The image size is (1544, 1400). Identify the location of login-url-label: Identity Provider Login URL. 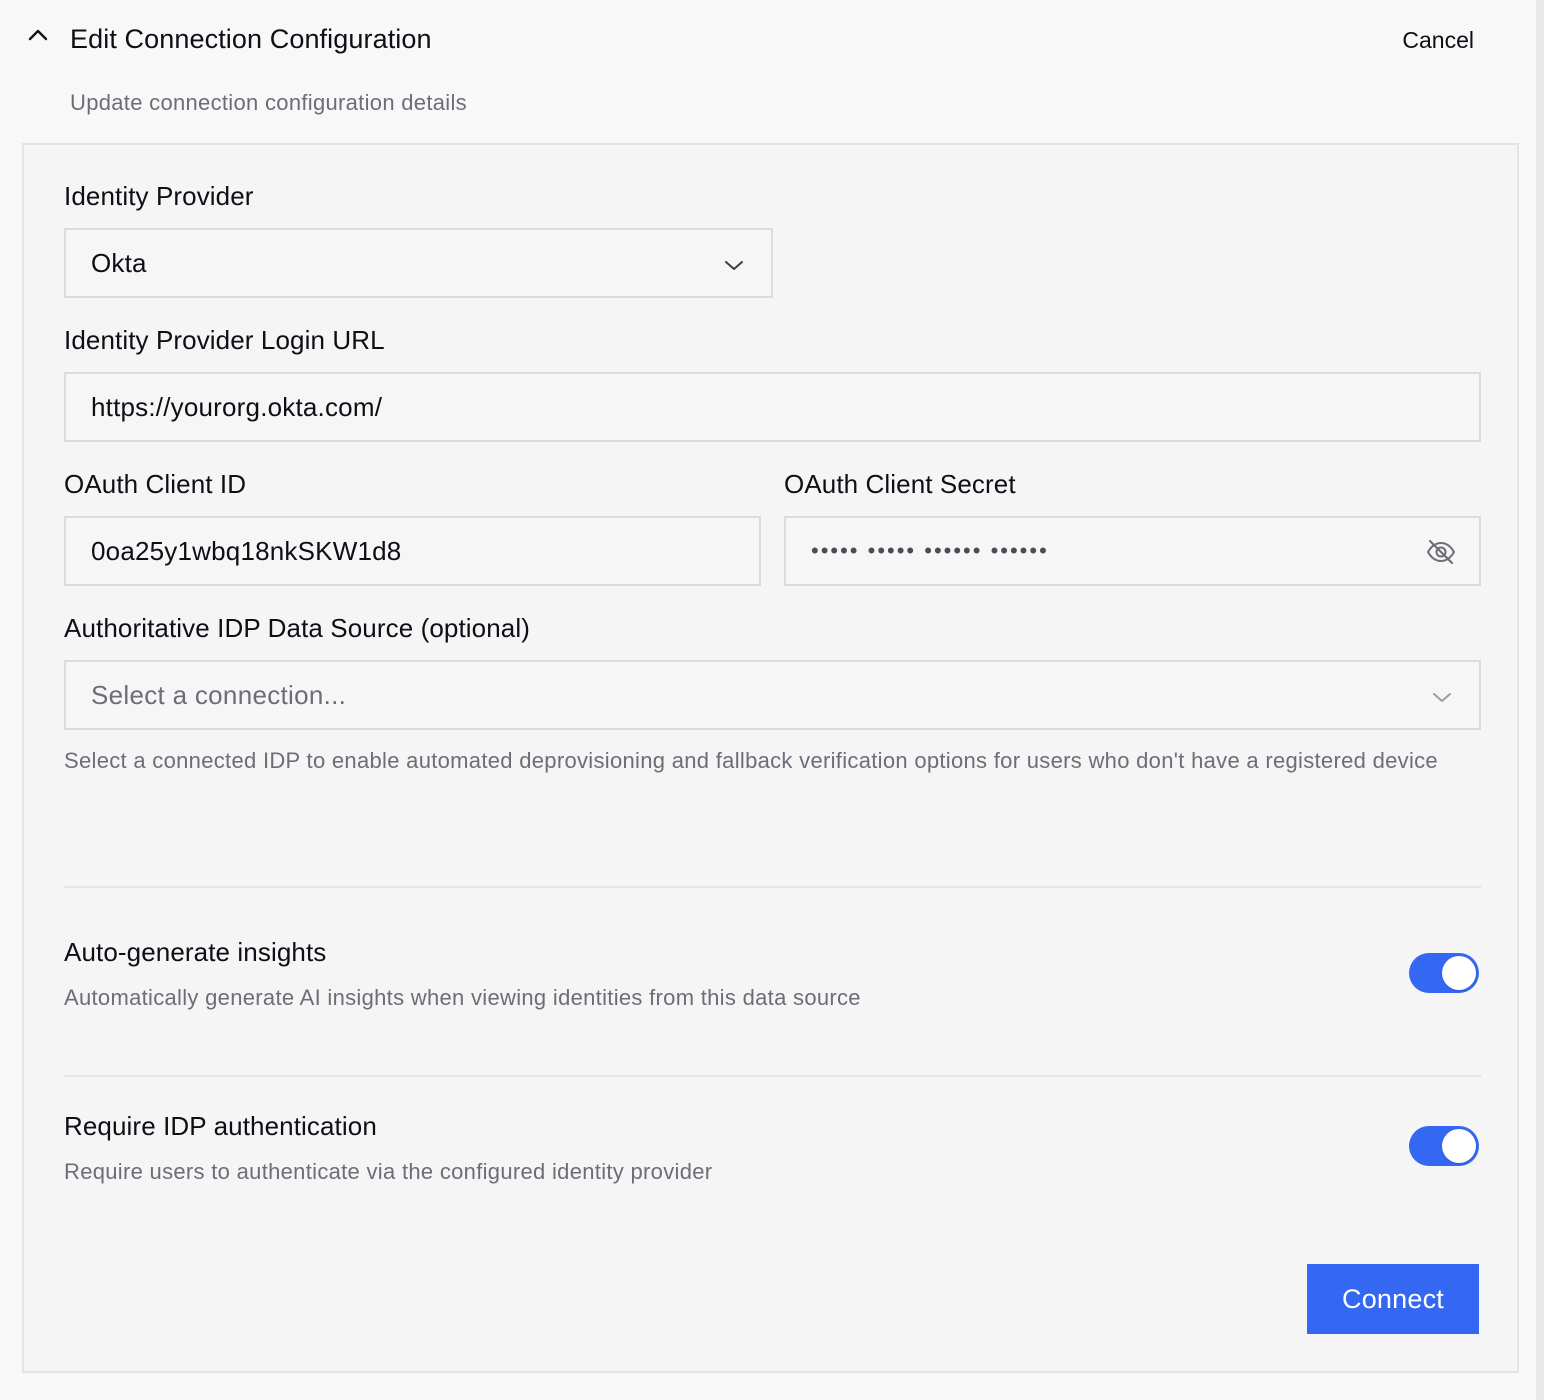
(224, 340).